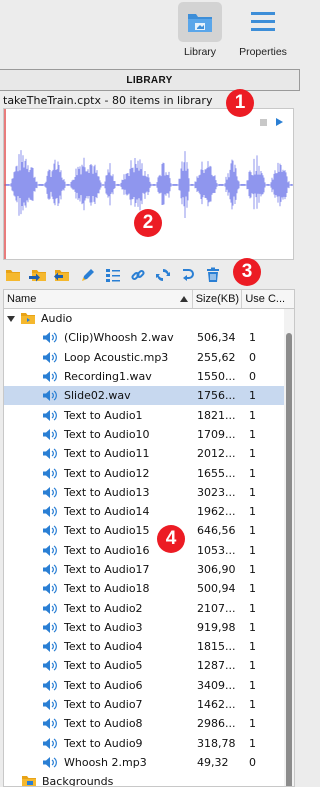 This screenshot has width=320, height=787. What do you see at coordinates (99, 588) in the screenshot?
I see `row-name-cell: Text to Audio18` at bounding box center [99, 588].